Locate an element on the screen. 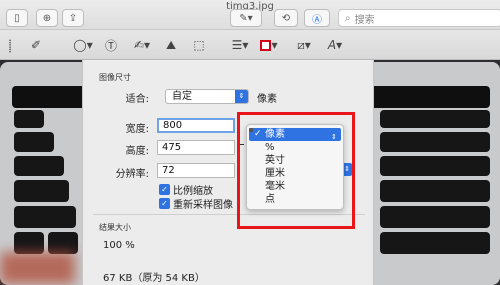 The height and width of the screenshot is (285, 500). markup-toolbar: ⸽ ✐ ◯▾ Ⓣ ✍▾ ⛰ ⬚ ☰▾ ▾ ⧄▾ A ▾ is located at coordinates (250, 45).